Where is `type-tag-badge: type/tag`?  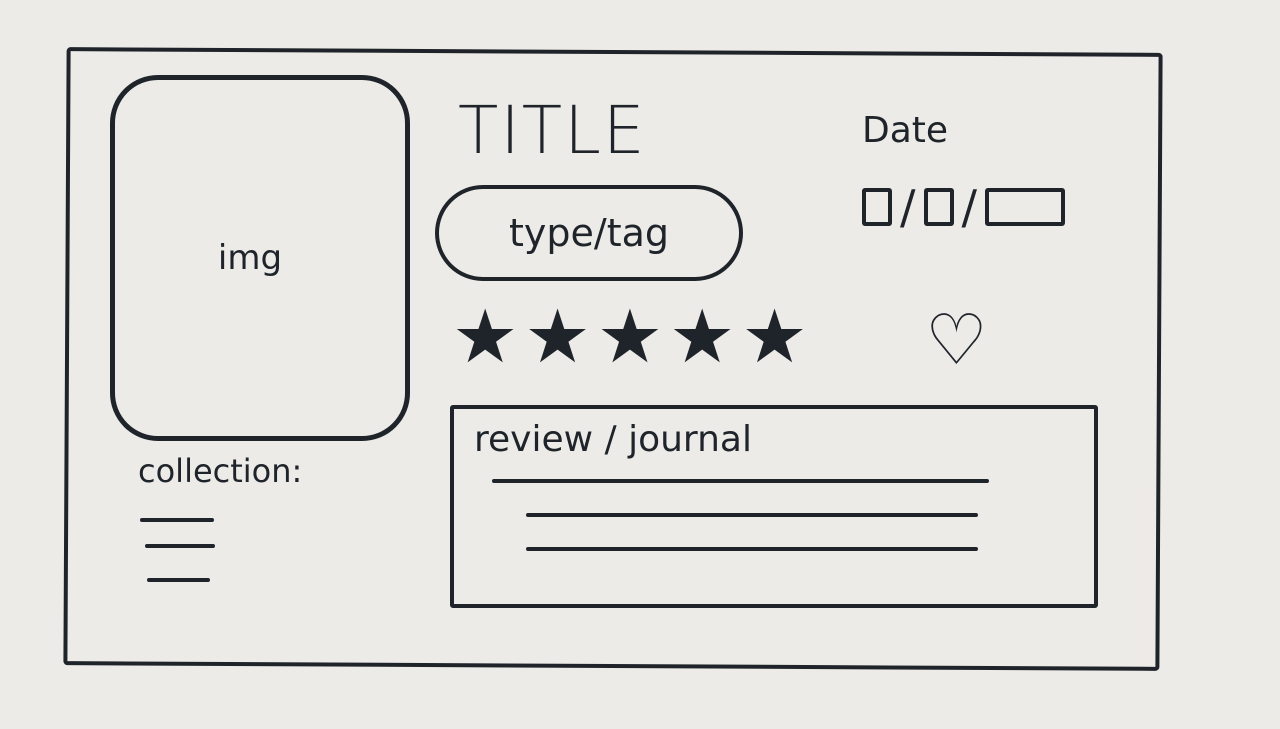
type-tag-badge: type/tag is located at coordinates (589, 233).